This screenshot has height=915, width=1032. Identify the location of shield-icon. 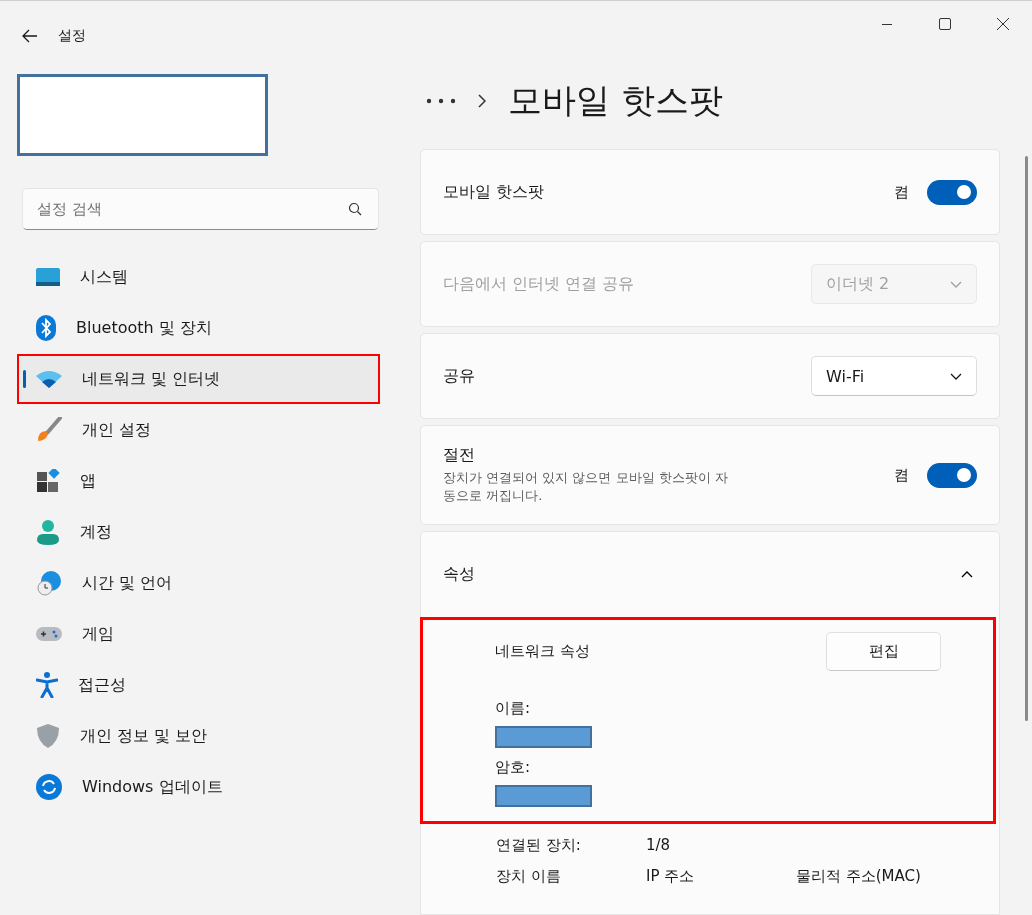
(48, 736).